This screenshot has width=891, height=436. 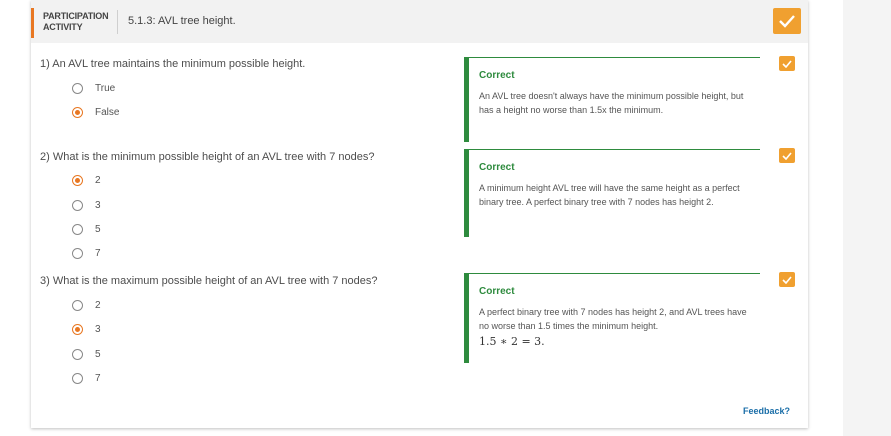 I want to click on feedback-math: 1.5 ∗ 2 = 3., so click(x=512, y=341).